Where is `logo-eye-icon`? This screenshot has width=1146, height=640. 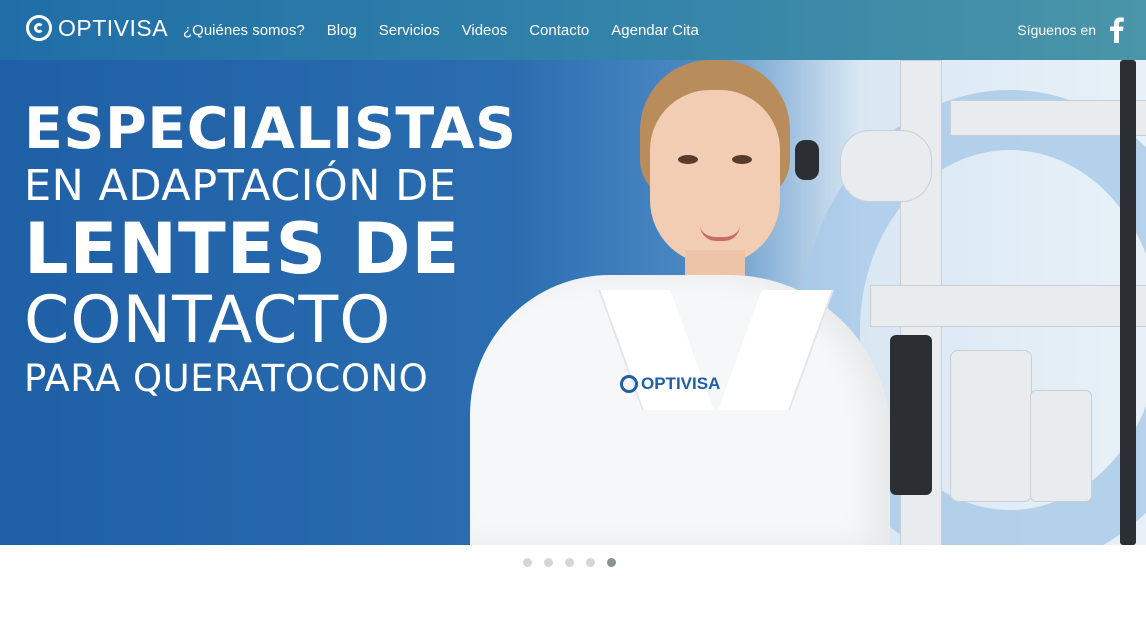 logo-eye-icon is located at coordinates (39, 28).